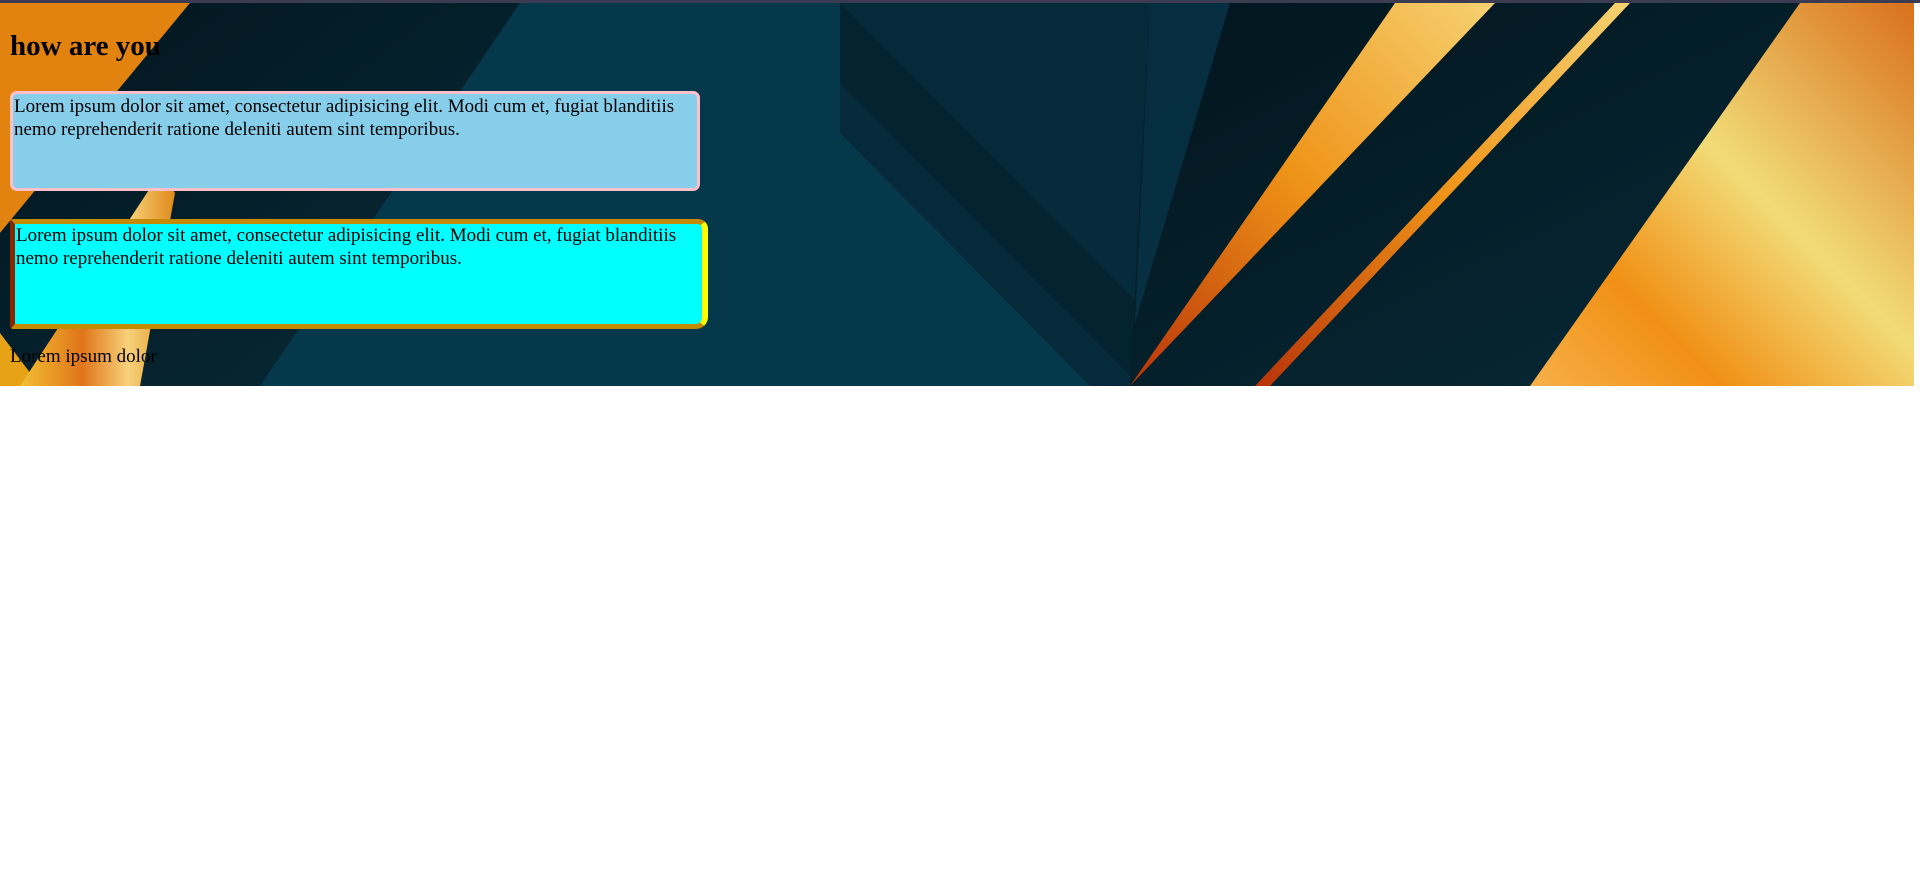 This screenshot has width=1920, height=872. What do you see at coordinates (83, 356) in the screenshot?
I see `footer-text: Lorem ipsum dolor` at bounding box center [83, 356].